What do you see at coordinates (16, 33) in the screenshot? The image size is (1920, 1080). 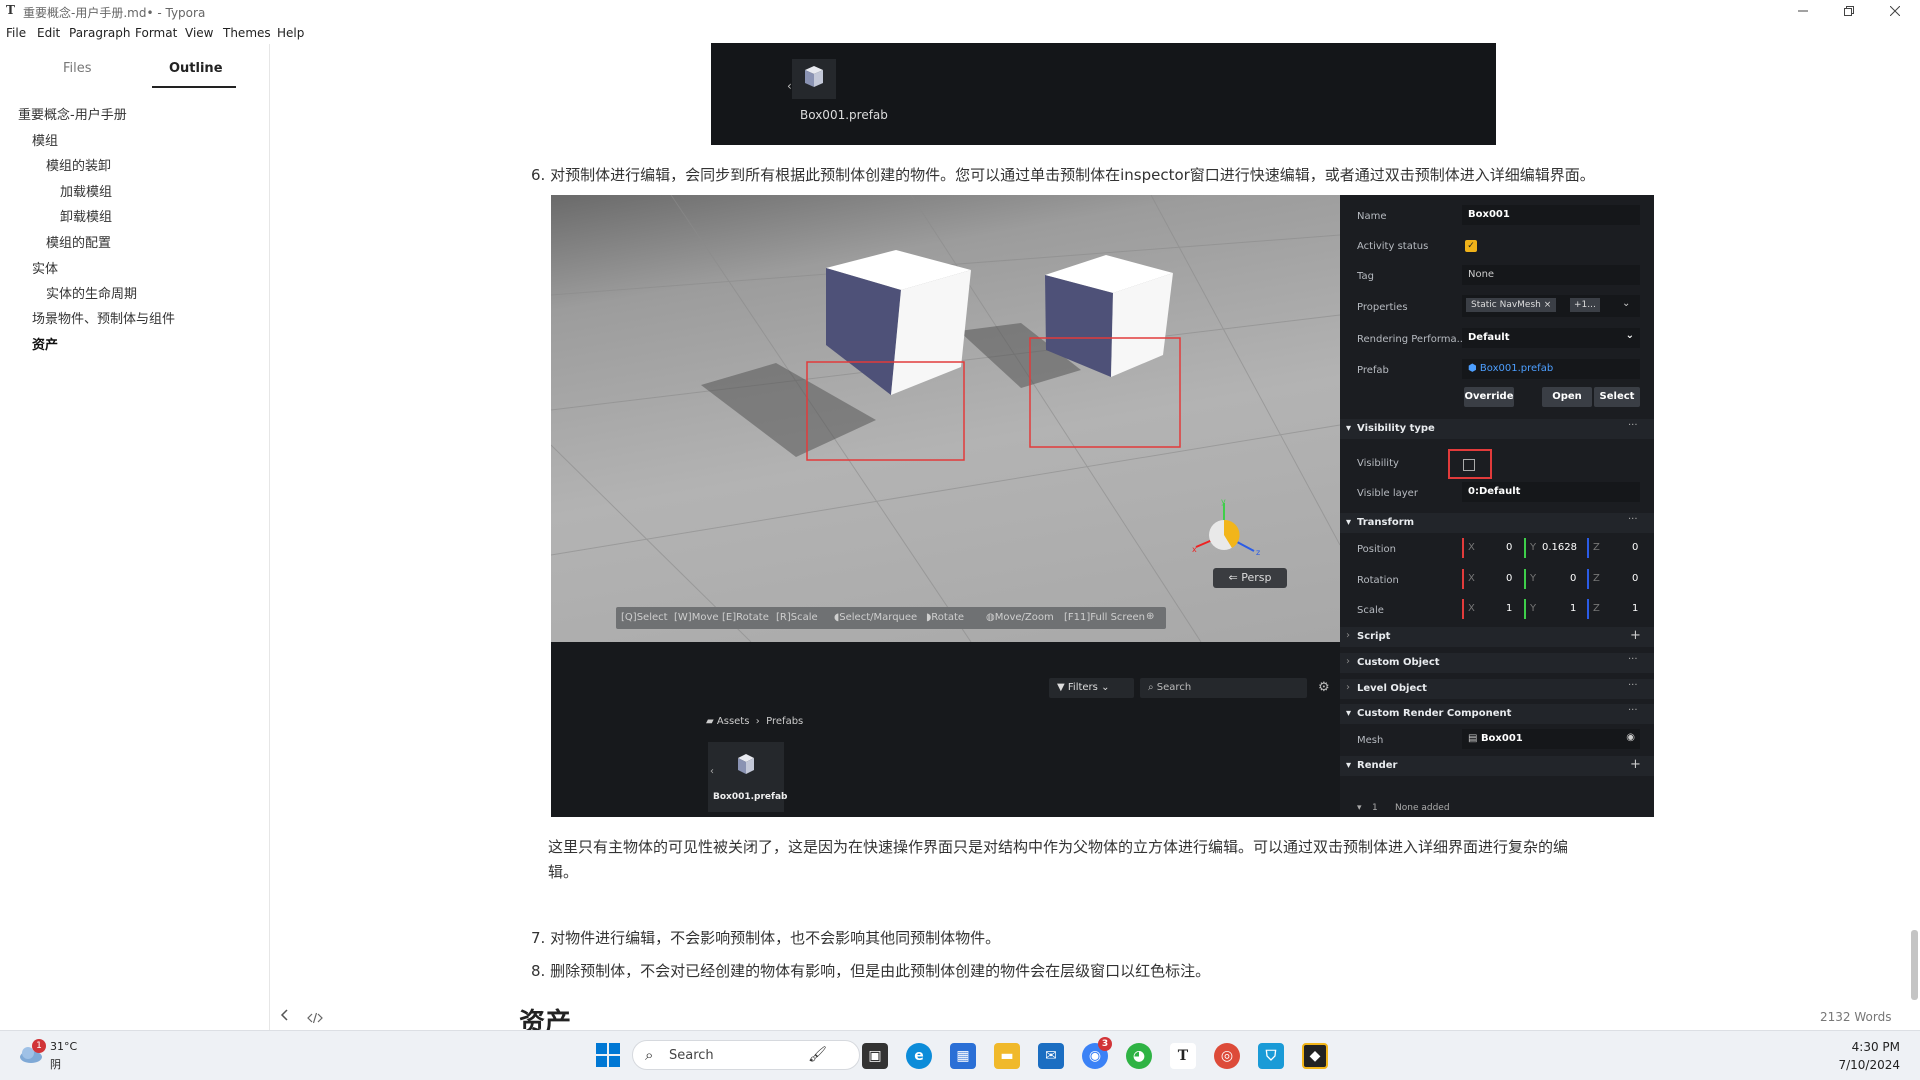 I see `menu-file: File` at bounding box center [16, 33].